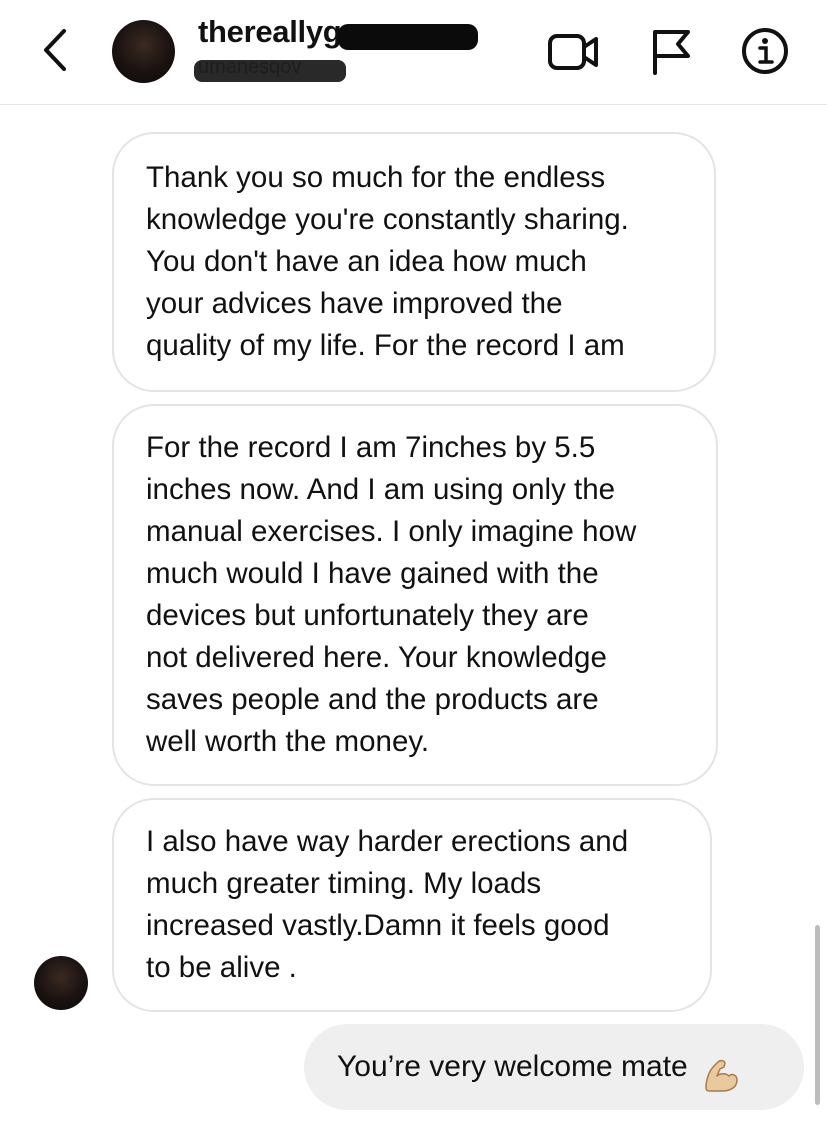  I want to click on message-line: quality of my life. For the record I am, so click(385, 345).